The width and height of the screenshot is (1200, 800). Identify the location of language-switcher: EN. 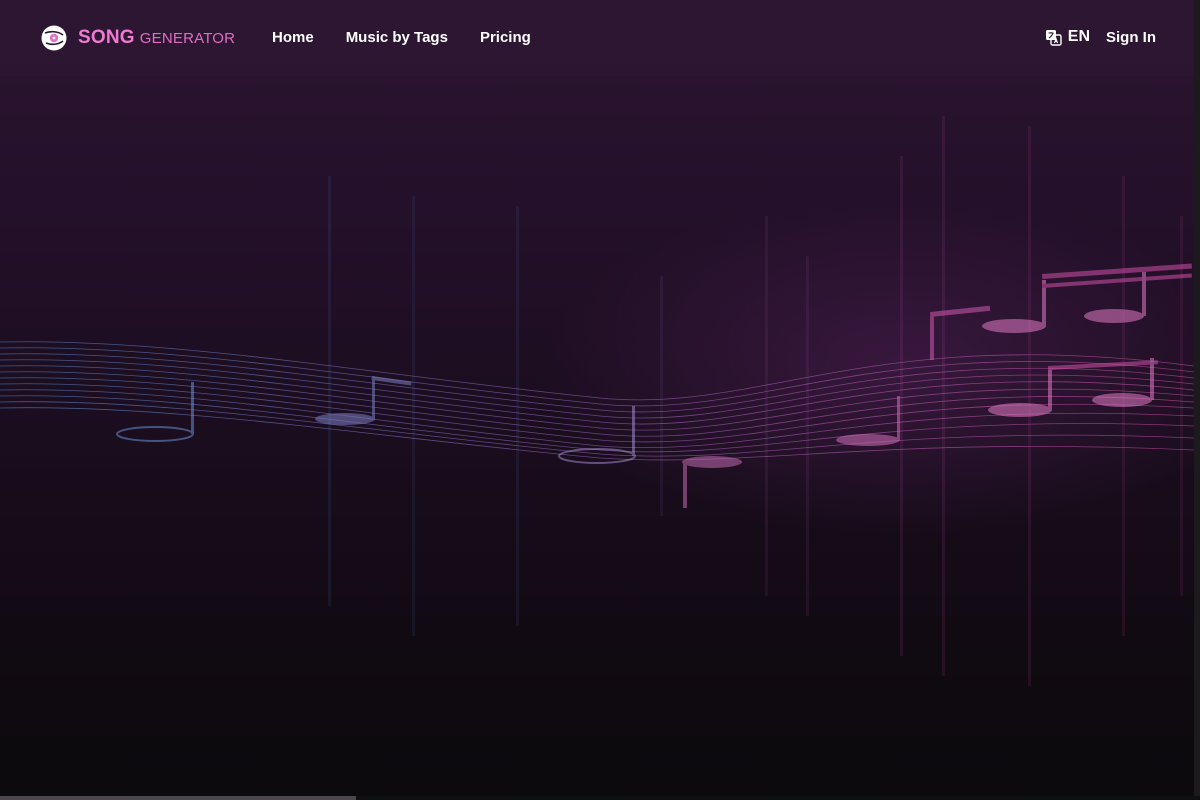
(1067, 37).